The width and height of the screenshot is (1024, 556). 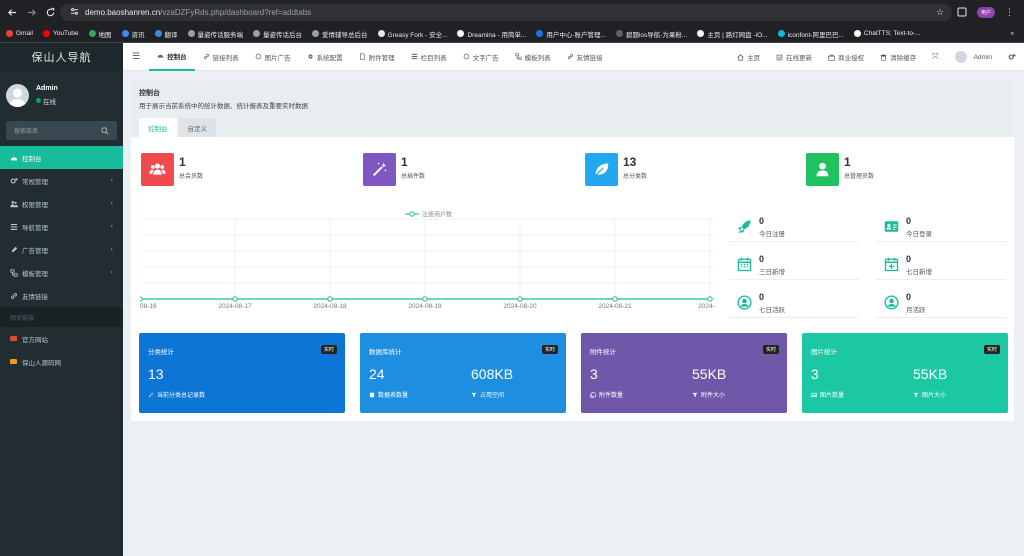 What do you see at coordinates (585, 57) in the screenshot?
I see `tab-8: 友情链接` at bounding box center [585, 57].